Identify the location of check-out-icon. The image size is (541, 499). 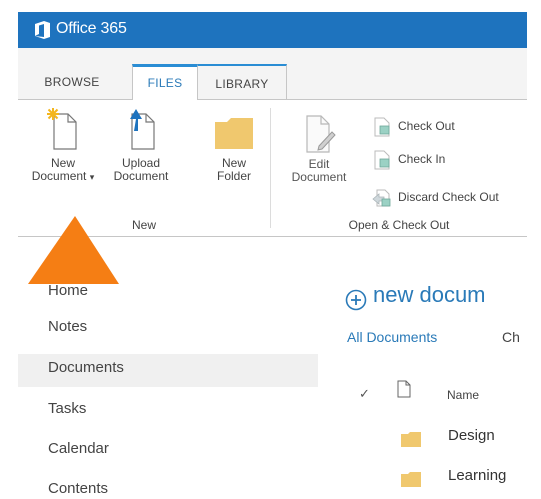
(382, 127).